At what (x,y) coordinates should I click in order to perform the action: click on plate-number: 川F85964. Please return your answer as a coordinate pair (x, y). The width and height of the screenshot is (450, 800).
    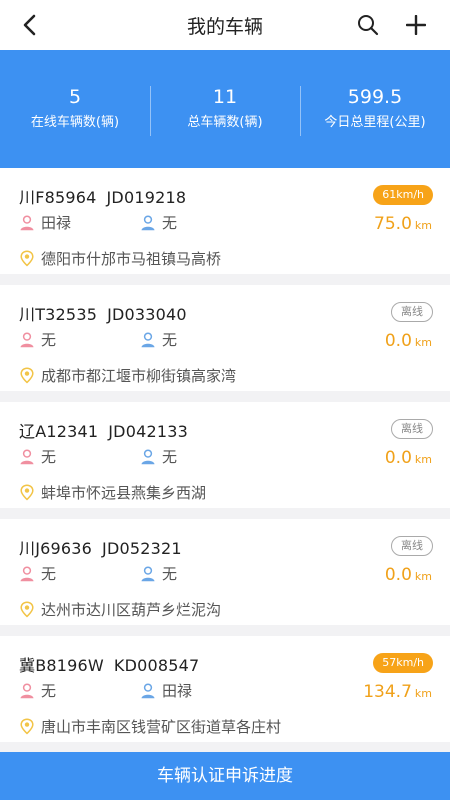
    Looking at the image, I should click on (58, 197).